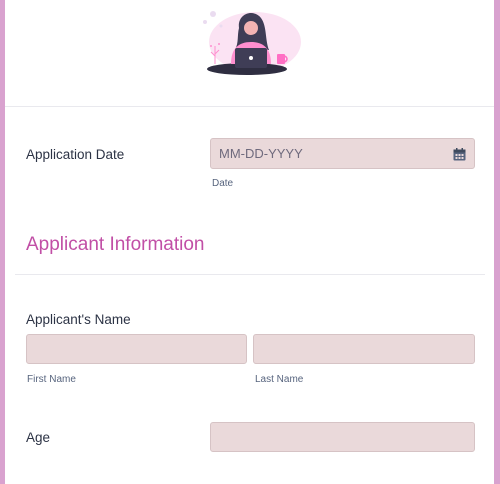 Image resolution: width=500 pixels, height=484 pixels. I want to click on first-name-input, so click(136, 349).